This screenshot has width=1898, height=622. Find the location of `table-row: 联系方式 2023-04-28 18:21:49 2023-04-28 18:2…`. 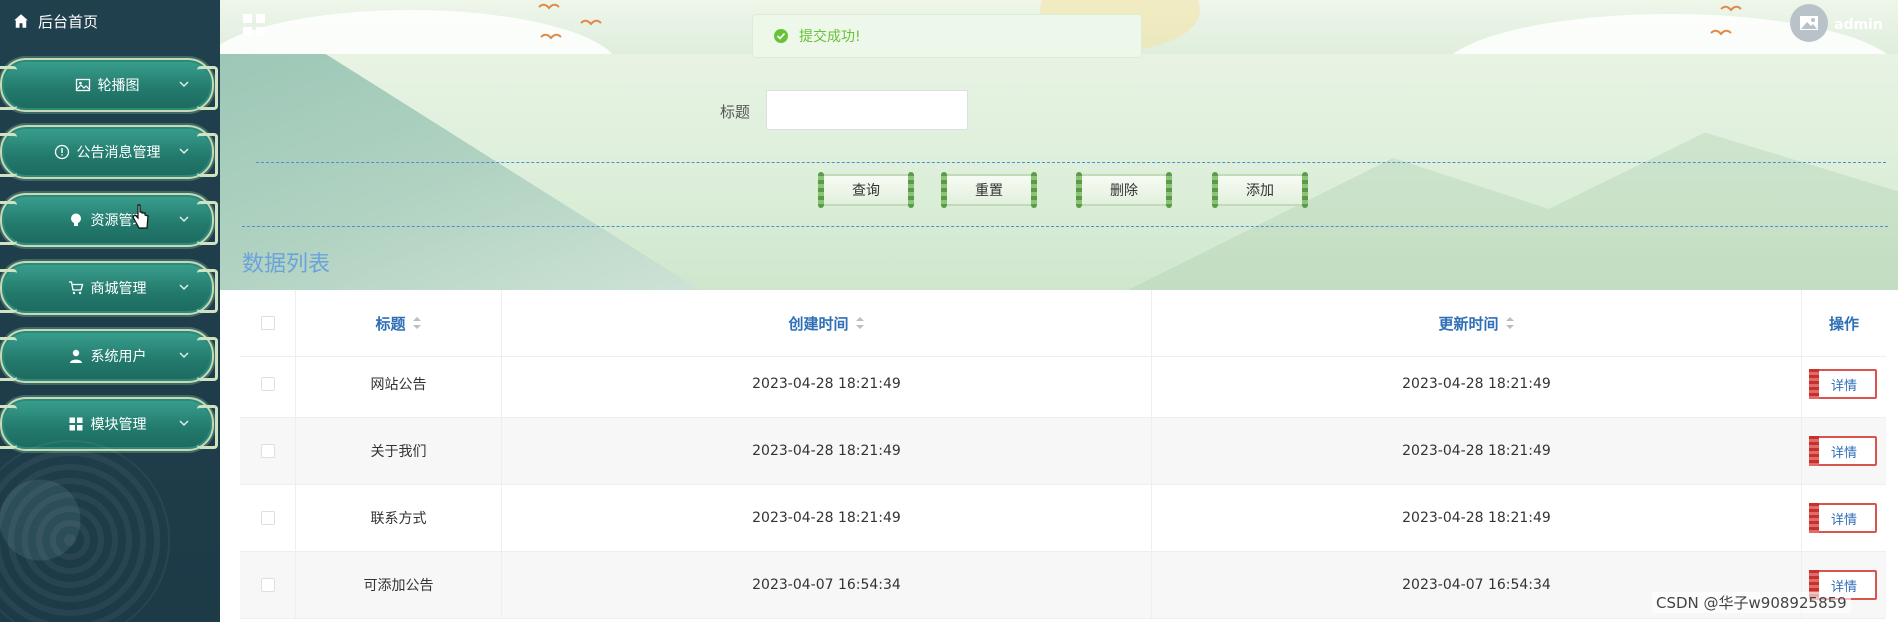

table-row: 联系方式 2023-04-28 18:21:49 2023-04-28 18:2… is located at coordinates (1063, 518).